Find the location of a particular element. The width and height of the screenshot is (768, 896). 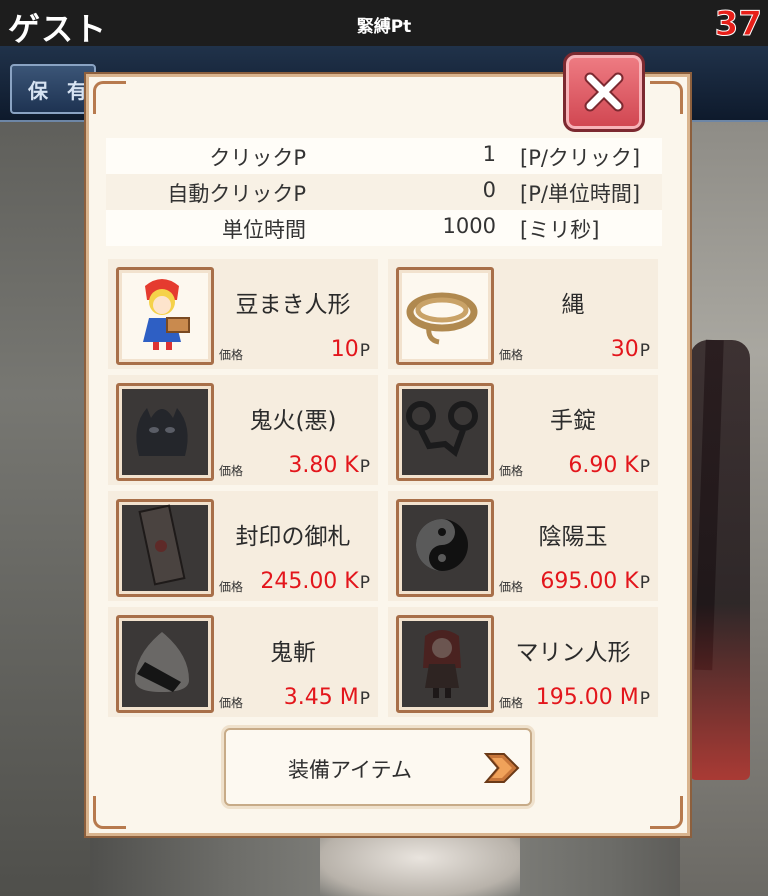

arrow-right-icon is located at coordinates (501, 768).